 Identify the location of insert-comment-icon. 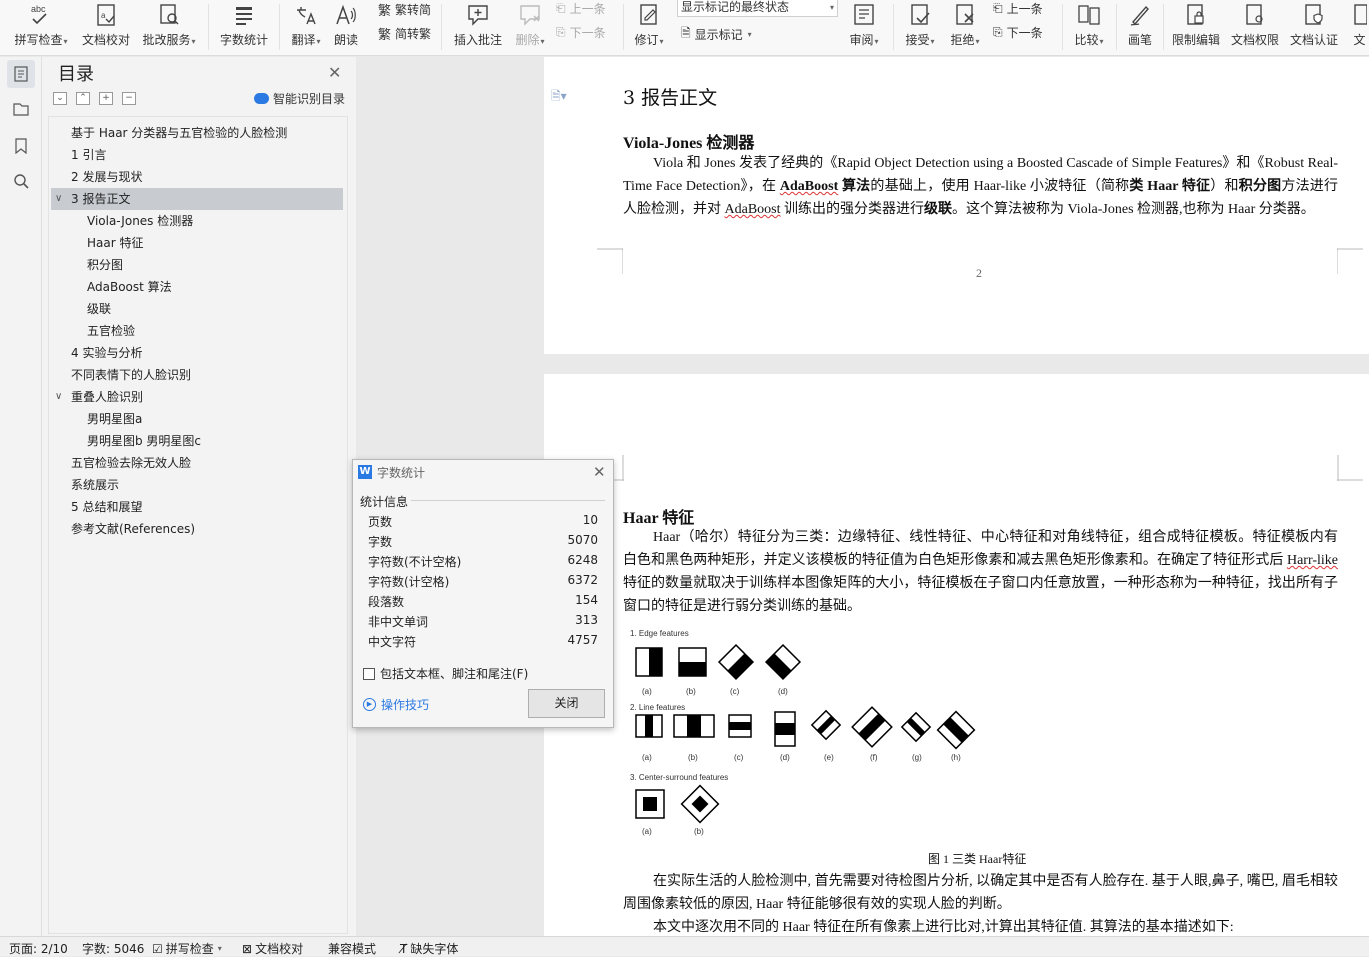
(478, 15).